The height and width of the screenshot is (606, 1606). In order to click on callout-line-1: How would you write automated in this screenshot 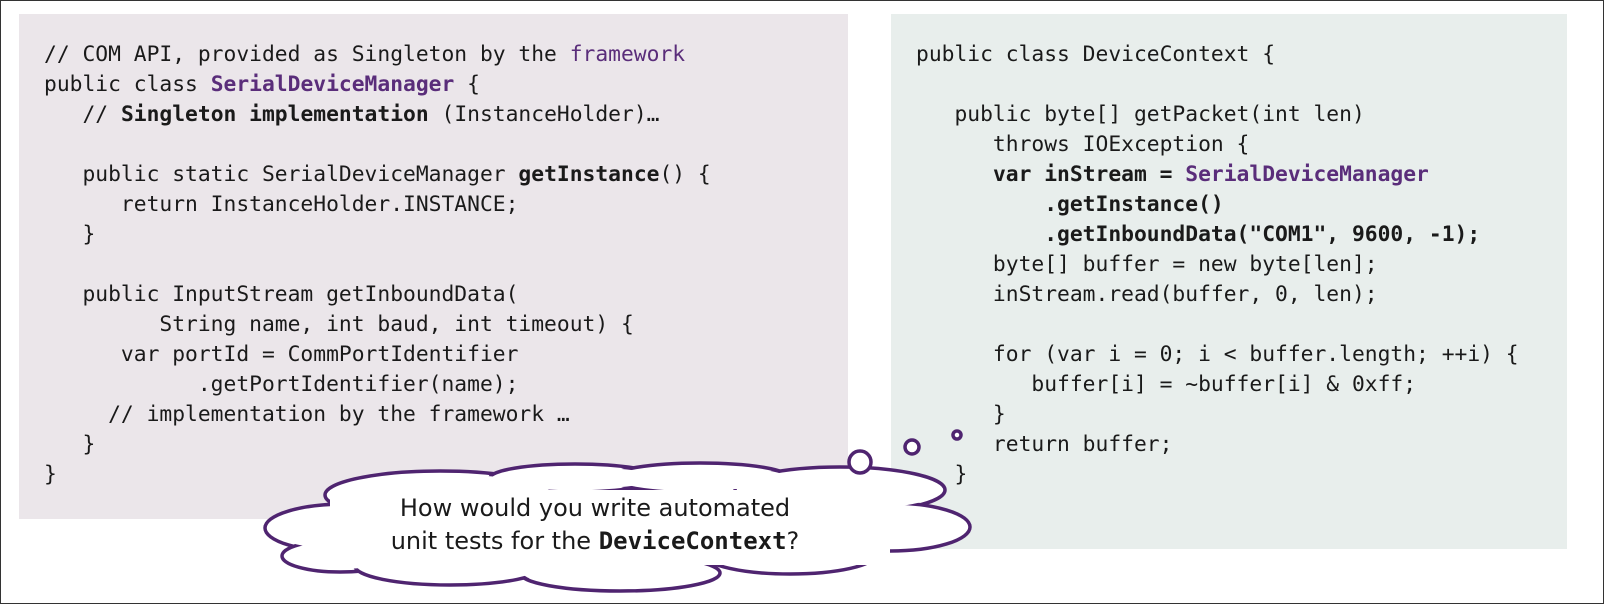, I will do `click(595, 508)`.